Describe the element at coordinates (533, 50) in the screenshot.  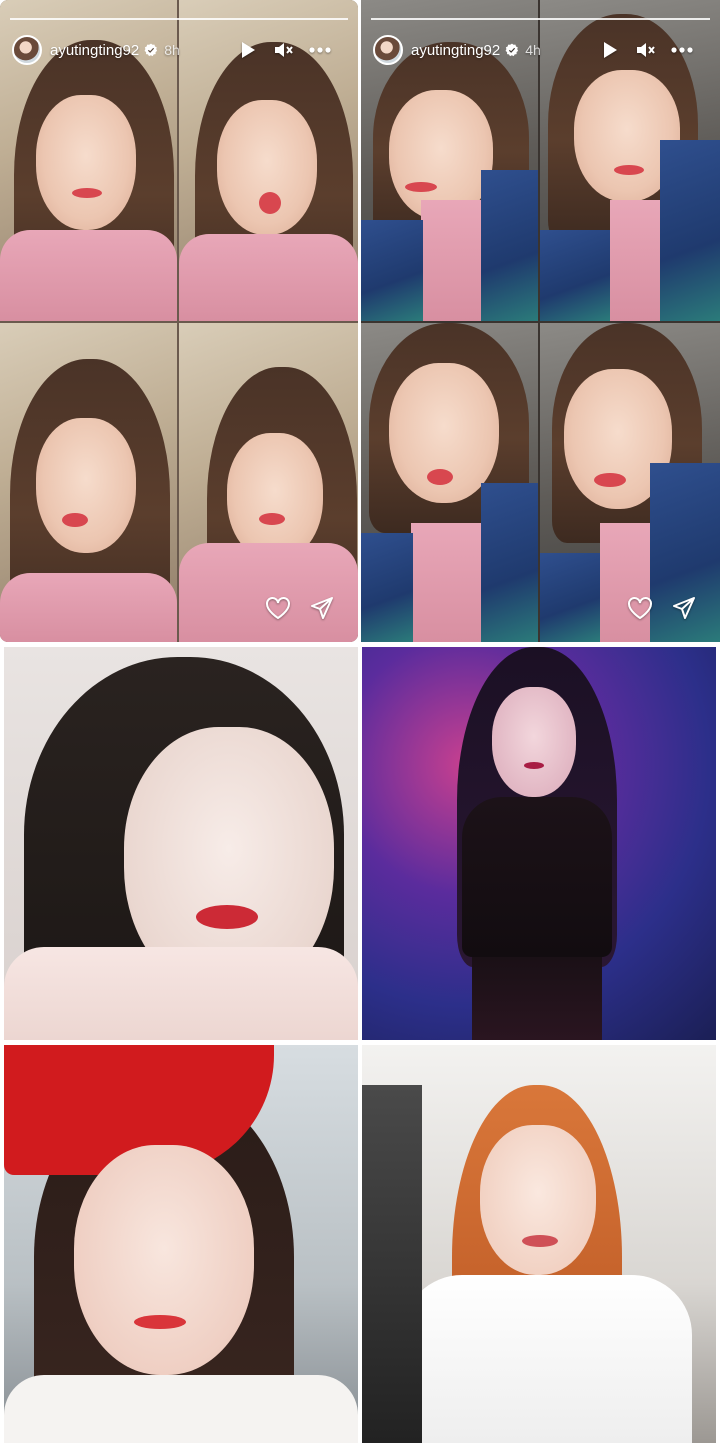
I see `story-timestamp: 4h` at that location.